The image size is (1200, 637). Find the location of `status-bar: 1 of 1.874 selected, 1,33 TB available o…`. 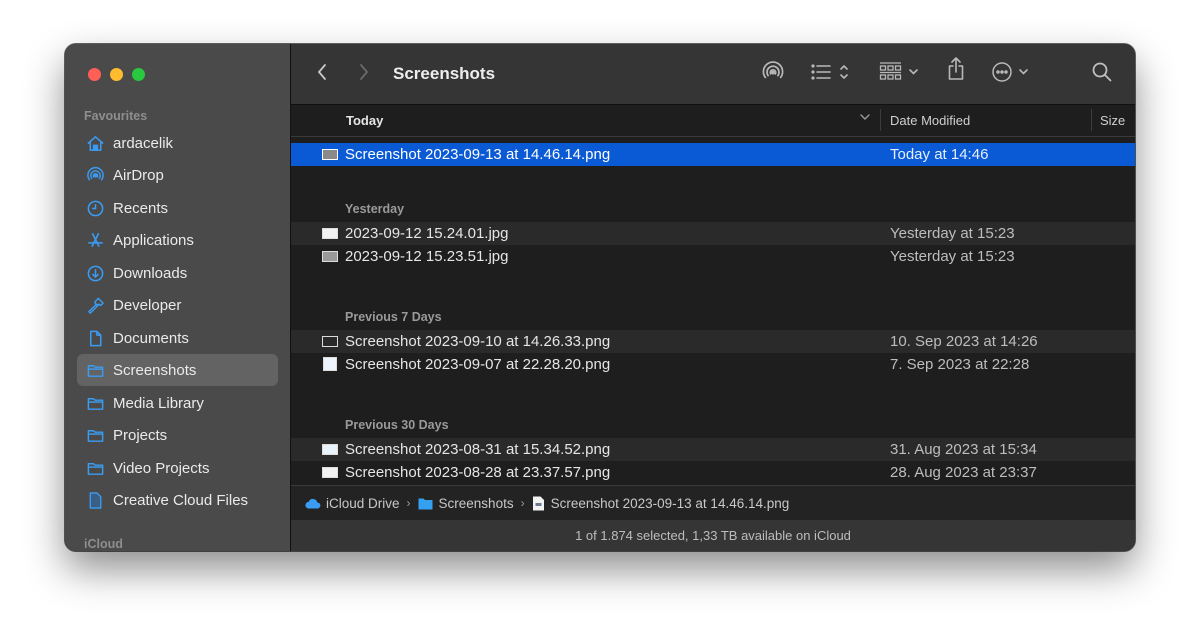

status-bar: 1 of 1.874 selected, 1,33 TB available o… is located at coordinates (713, 535).